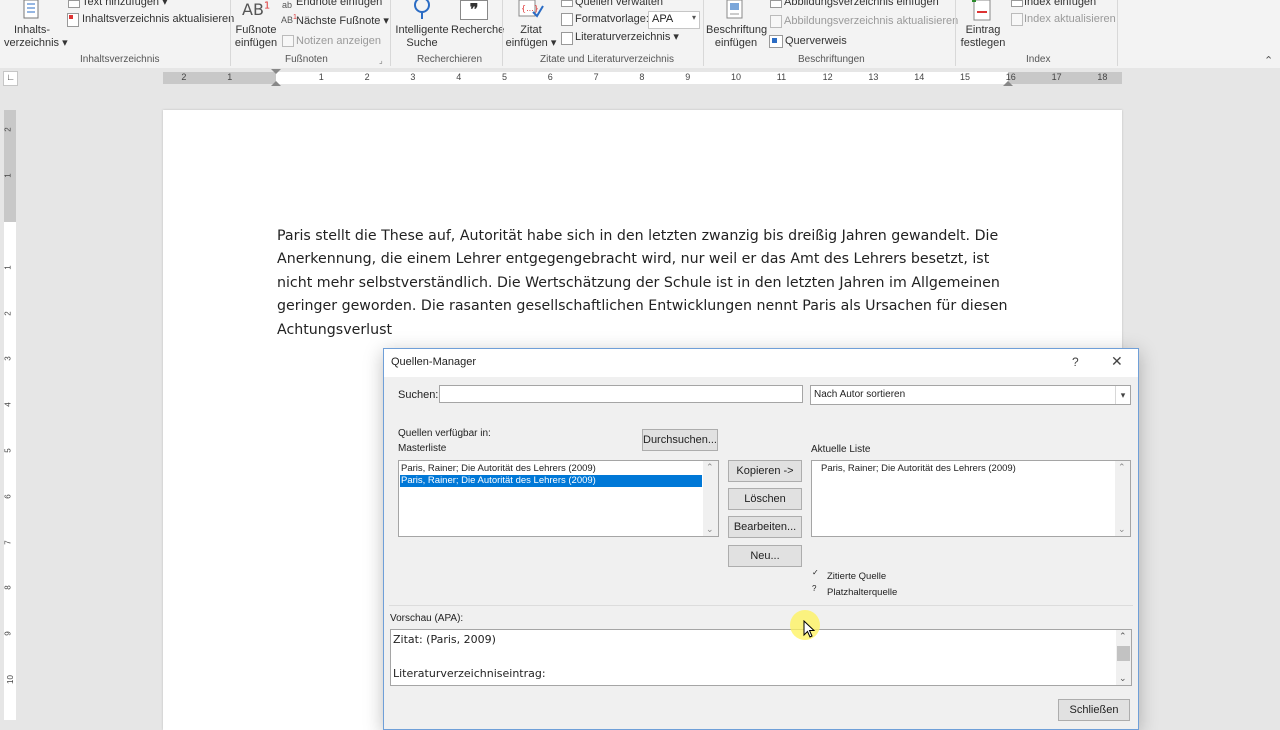 Image resolution: width=1280 pixels, height=730 pixels. Describe the element at coordinates (422, 43) in the screenshot. I see `smart-lookup-line2: Suche` at that location.